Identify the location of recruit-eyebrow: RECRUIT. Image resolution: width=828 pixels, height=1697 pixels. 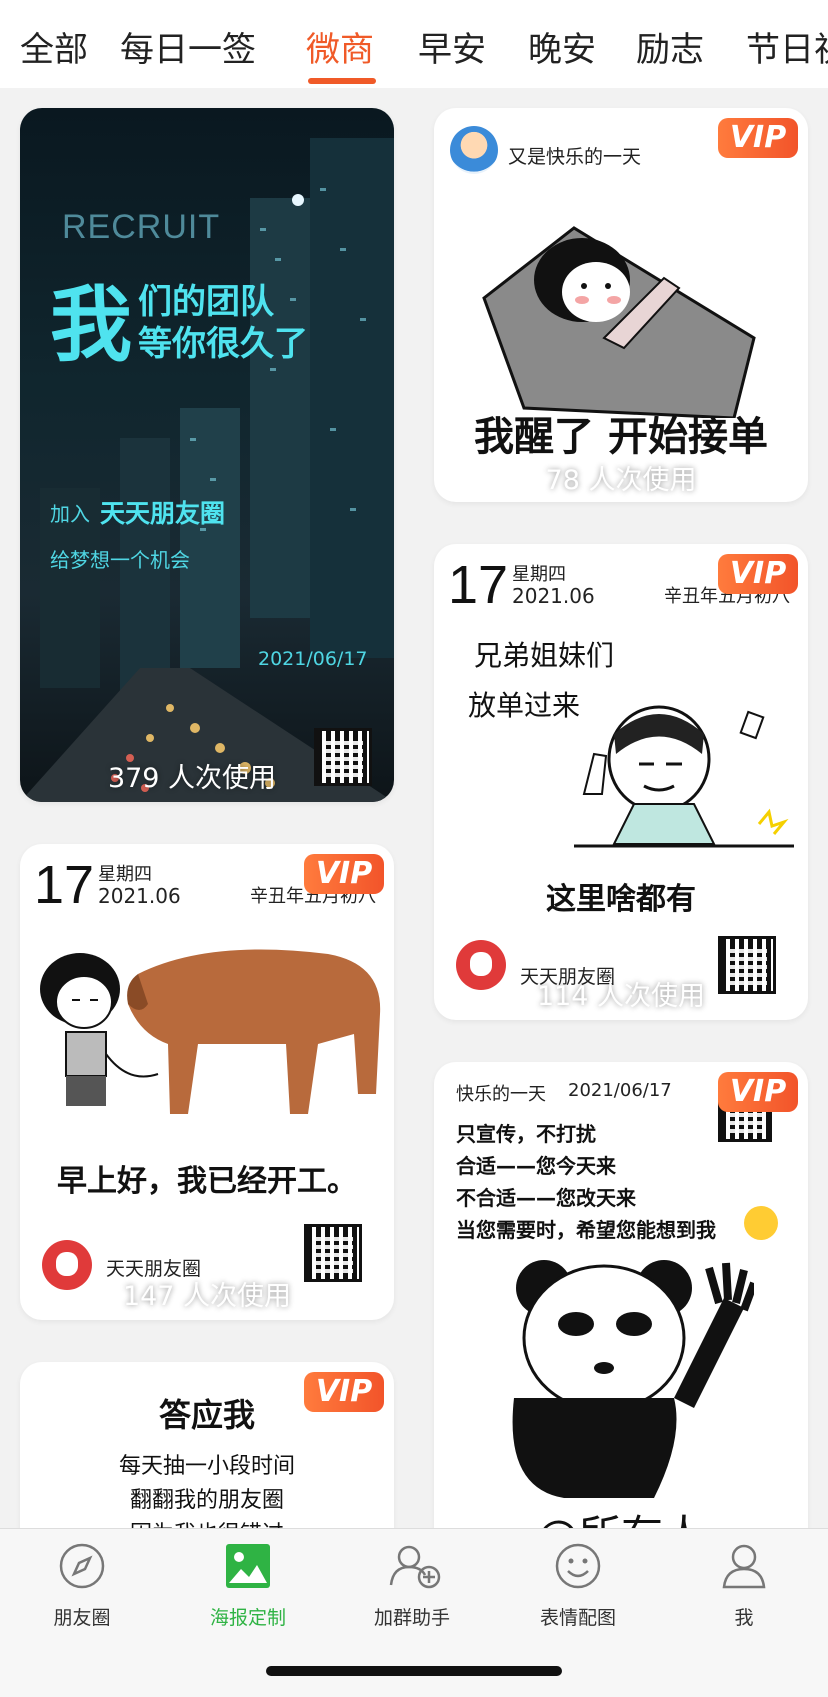
(141, 227).